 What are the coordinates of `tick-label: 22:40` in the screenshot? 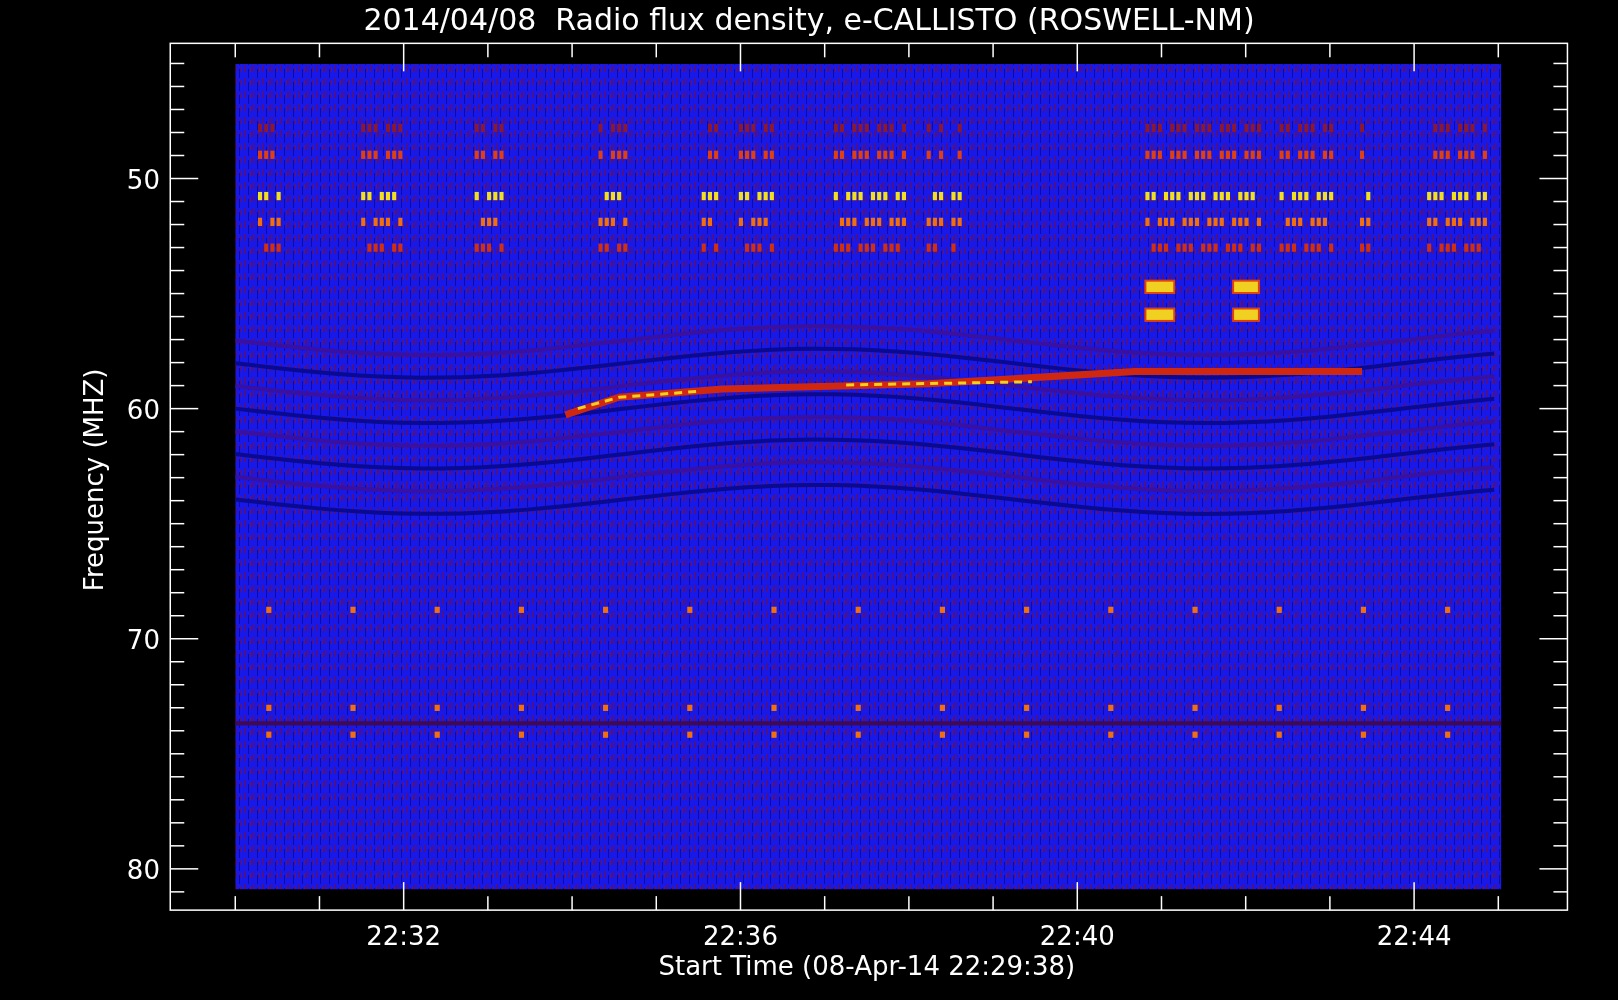 It's located at (1077, 936).